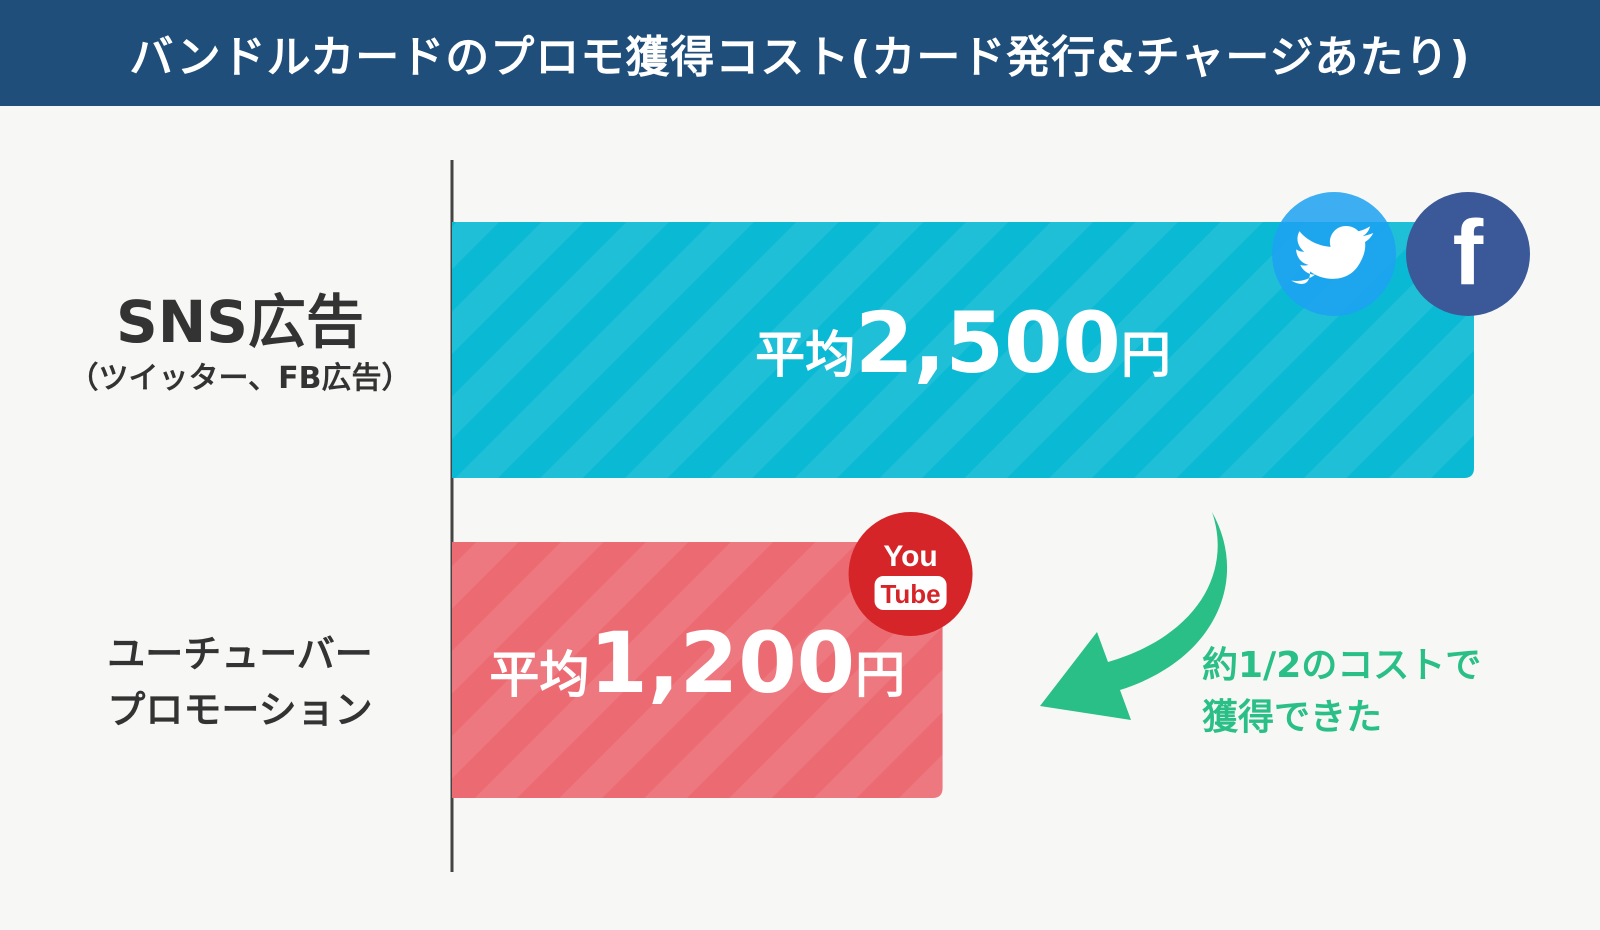 The image size is (1600, 930). What do you see at coordinates (539, 675) in the screenshot?
I see `data-label-prefix-2: 平均` at bounding box center [539, 675].